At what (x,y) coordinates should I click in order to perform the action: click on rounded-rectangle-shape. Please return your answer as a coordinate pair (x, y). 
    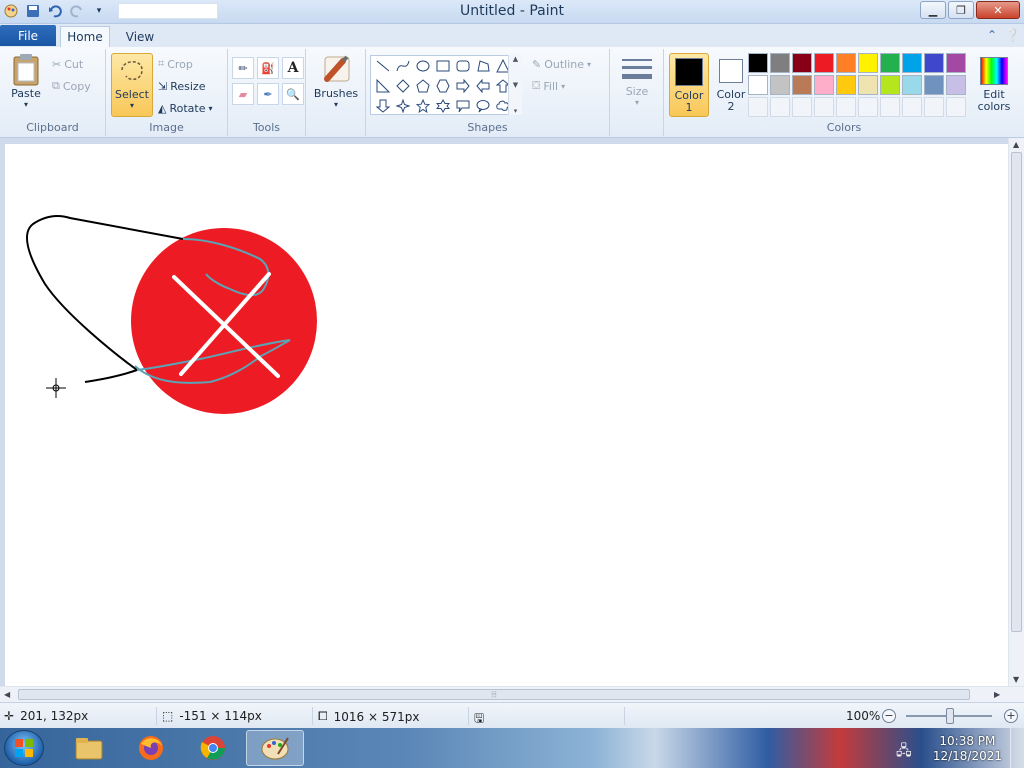
    Looking at the image, I should click on (463, 66).